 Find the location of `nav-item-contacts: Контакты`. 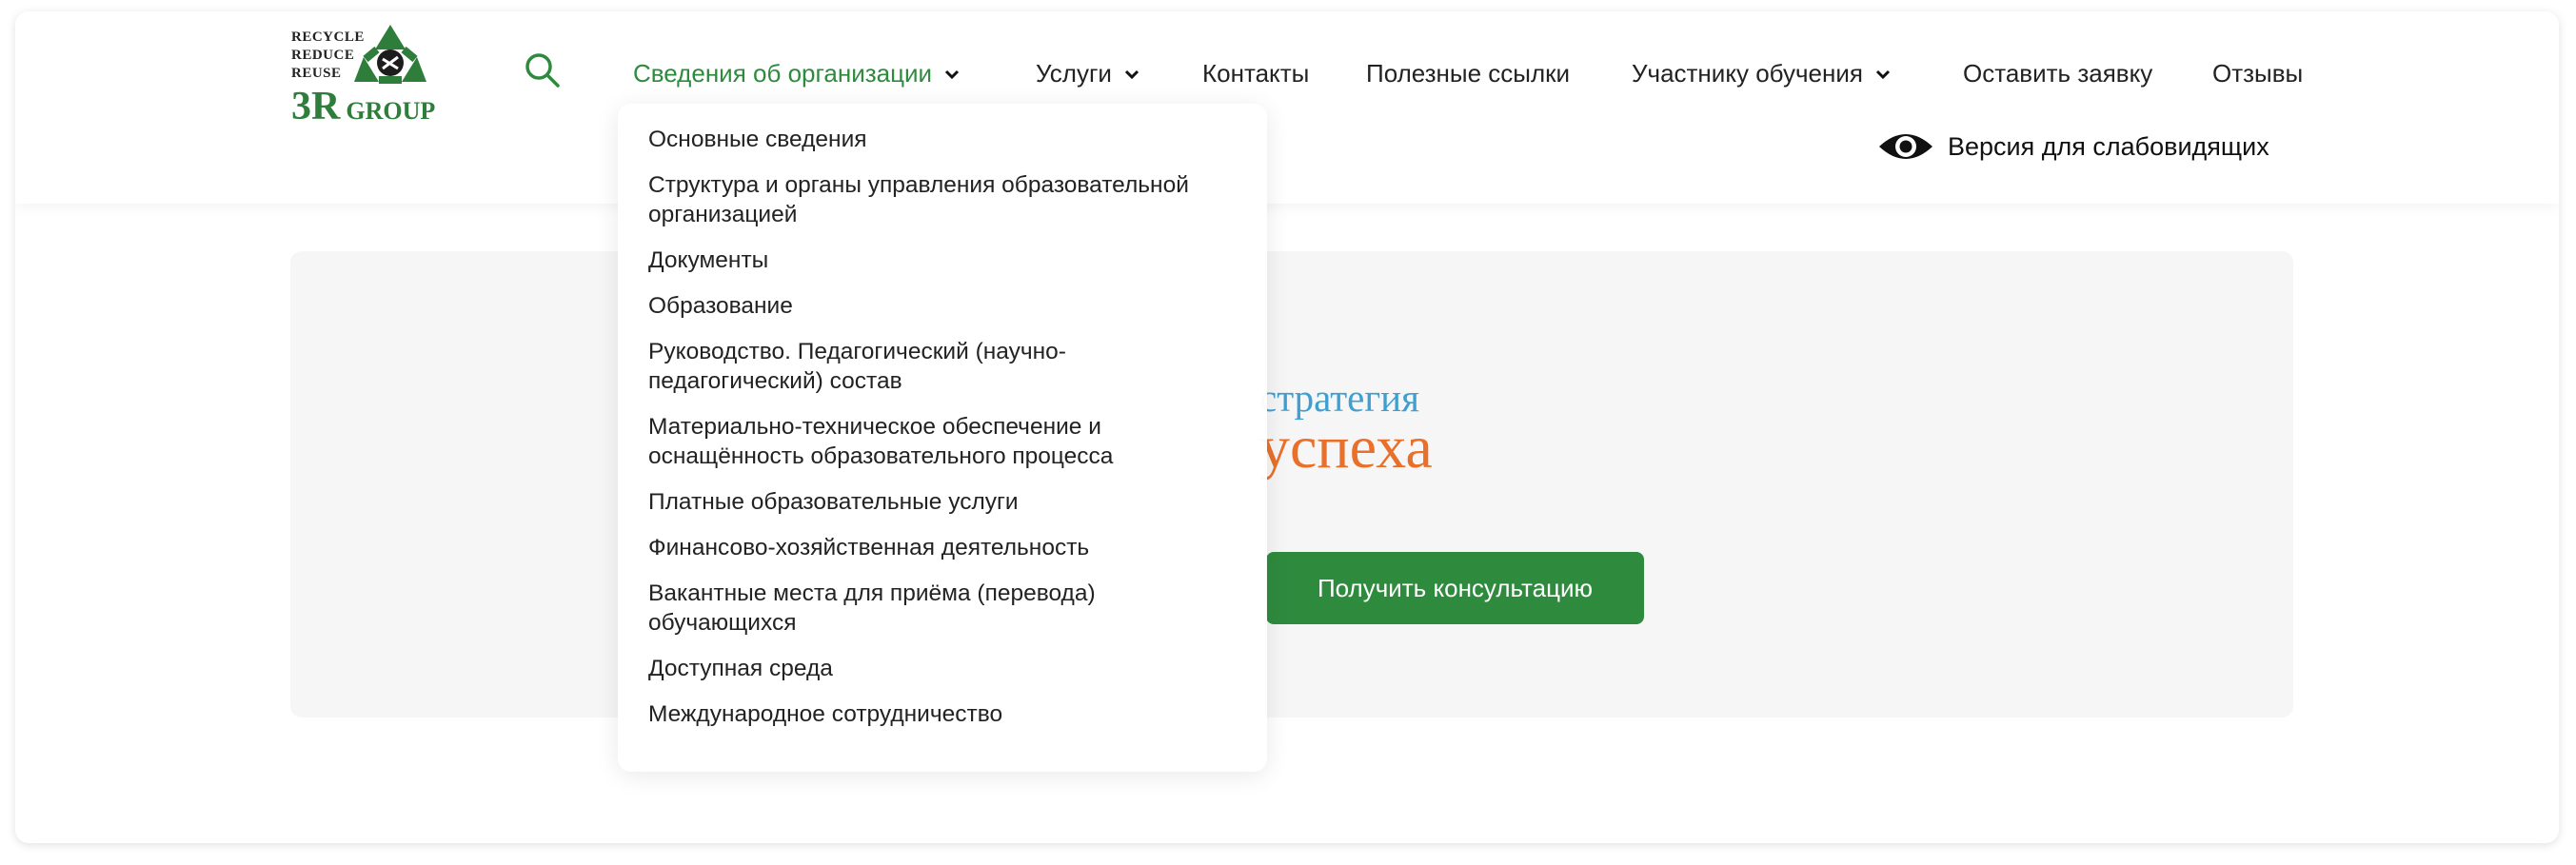

nav-item-contacts: Контакты is located at coordinates (1255, 73).